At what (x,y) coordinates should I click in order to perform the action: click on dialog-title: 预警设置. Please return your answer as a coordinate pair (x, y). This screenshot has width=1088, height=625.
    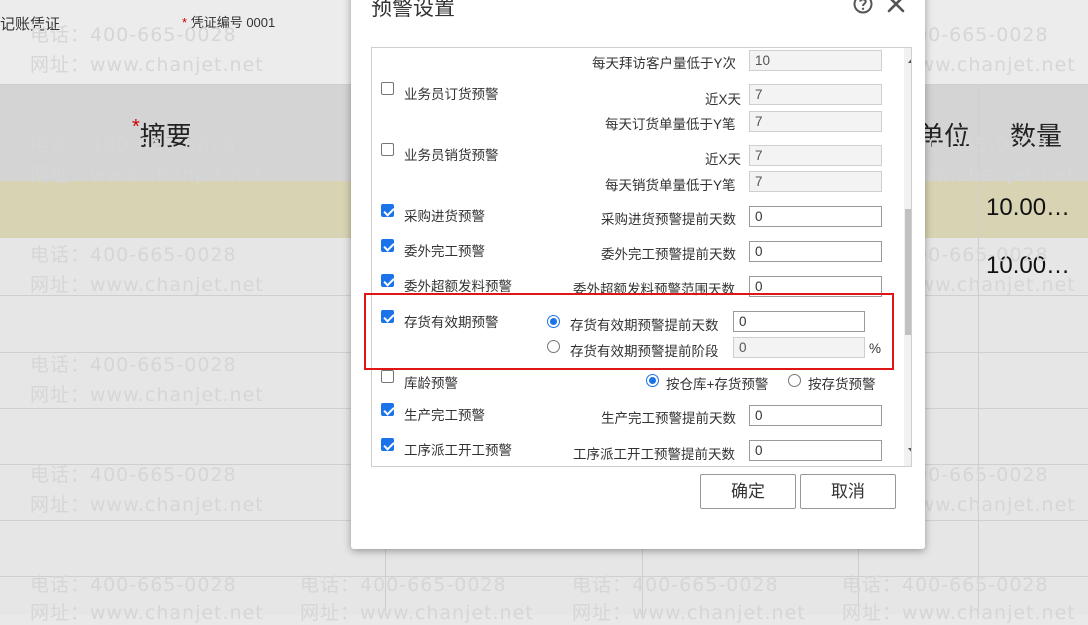
    Looking at the image, I should click on (413, 10).